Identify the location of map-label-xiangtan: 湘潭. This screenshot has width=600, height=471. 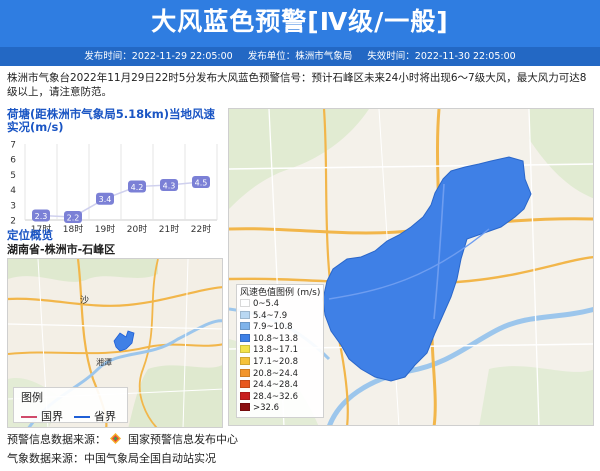
(104, 362).